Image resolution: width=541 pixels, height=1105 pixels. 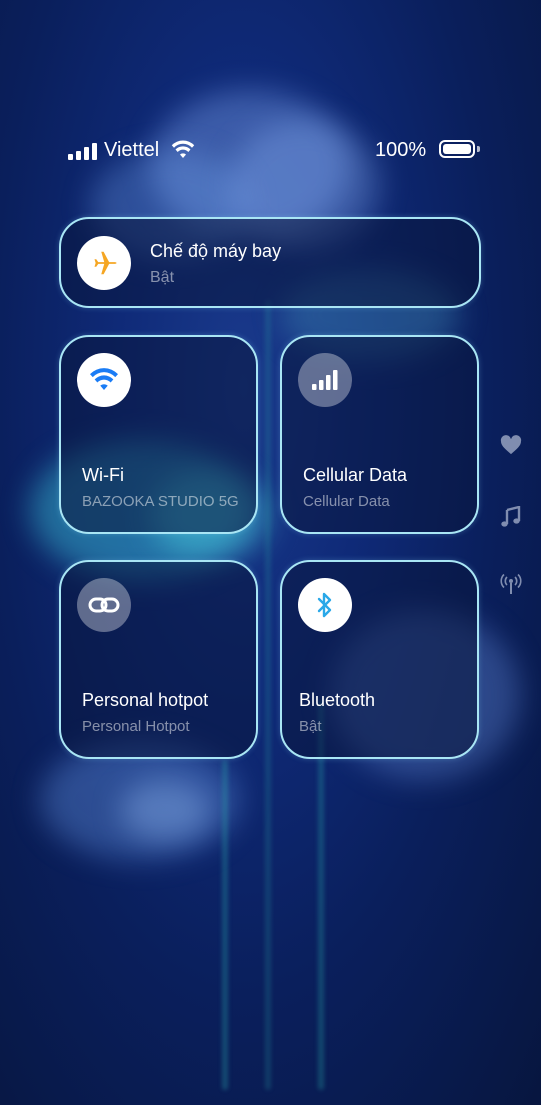 I want to click on airplane-mode-label: Chế độ máy bay, so click(x=216, y=251).